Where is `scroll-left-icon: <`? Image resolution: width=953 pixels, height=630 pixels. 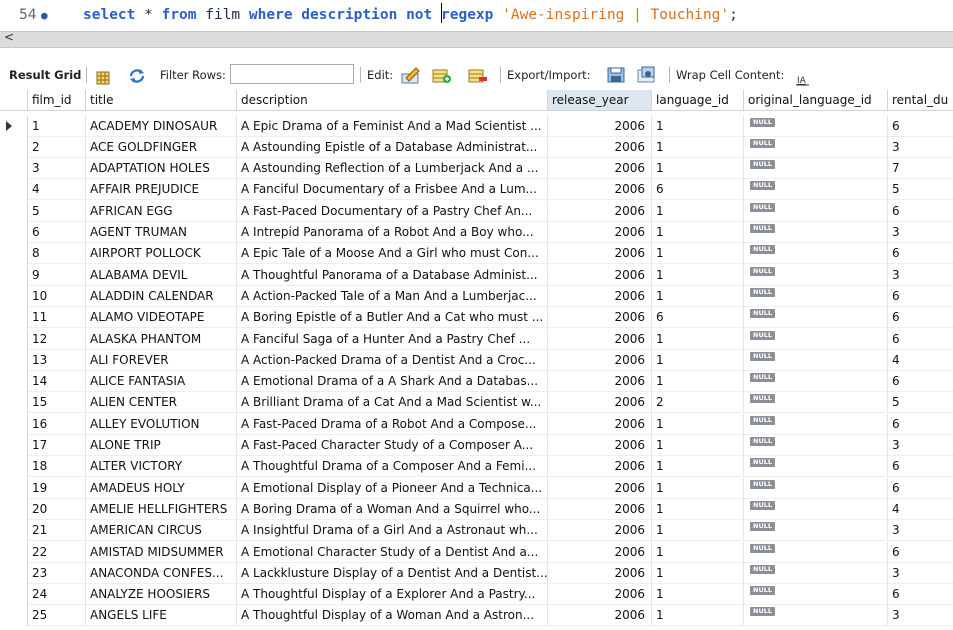
scroll-left-icon: < is located at coordinates (9, 37).